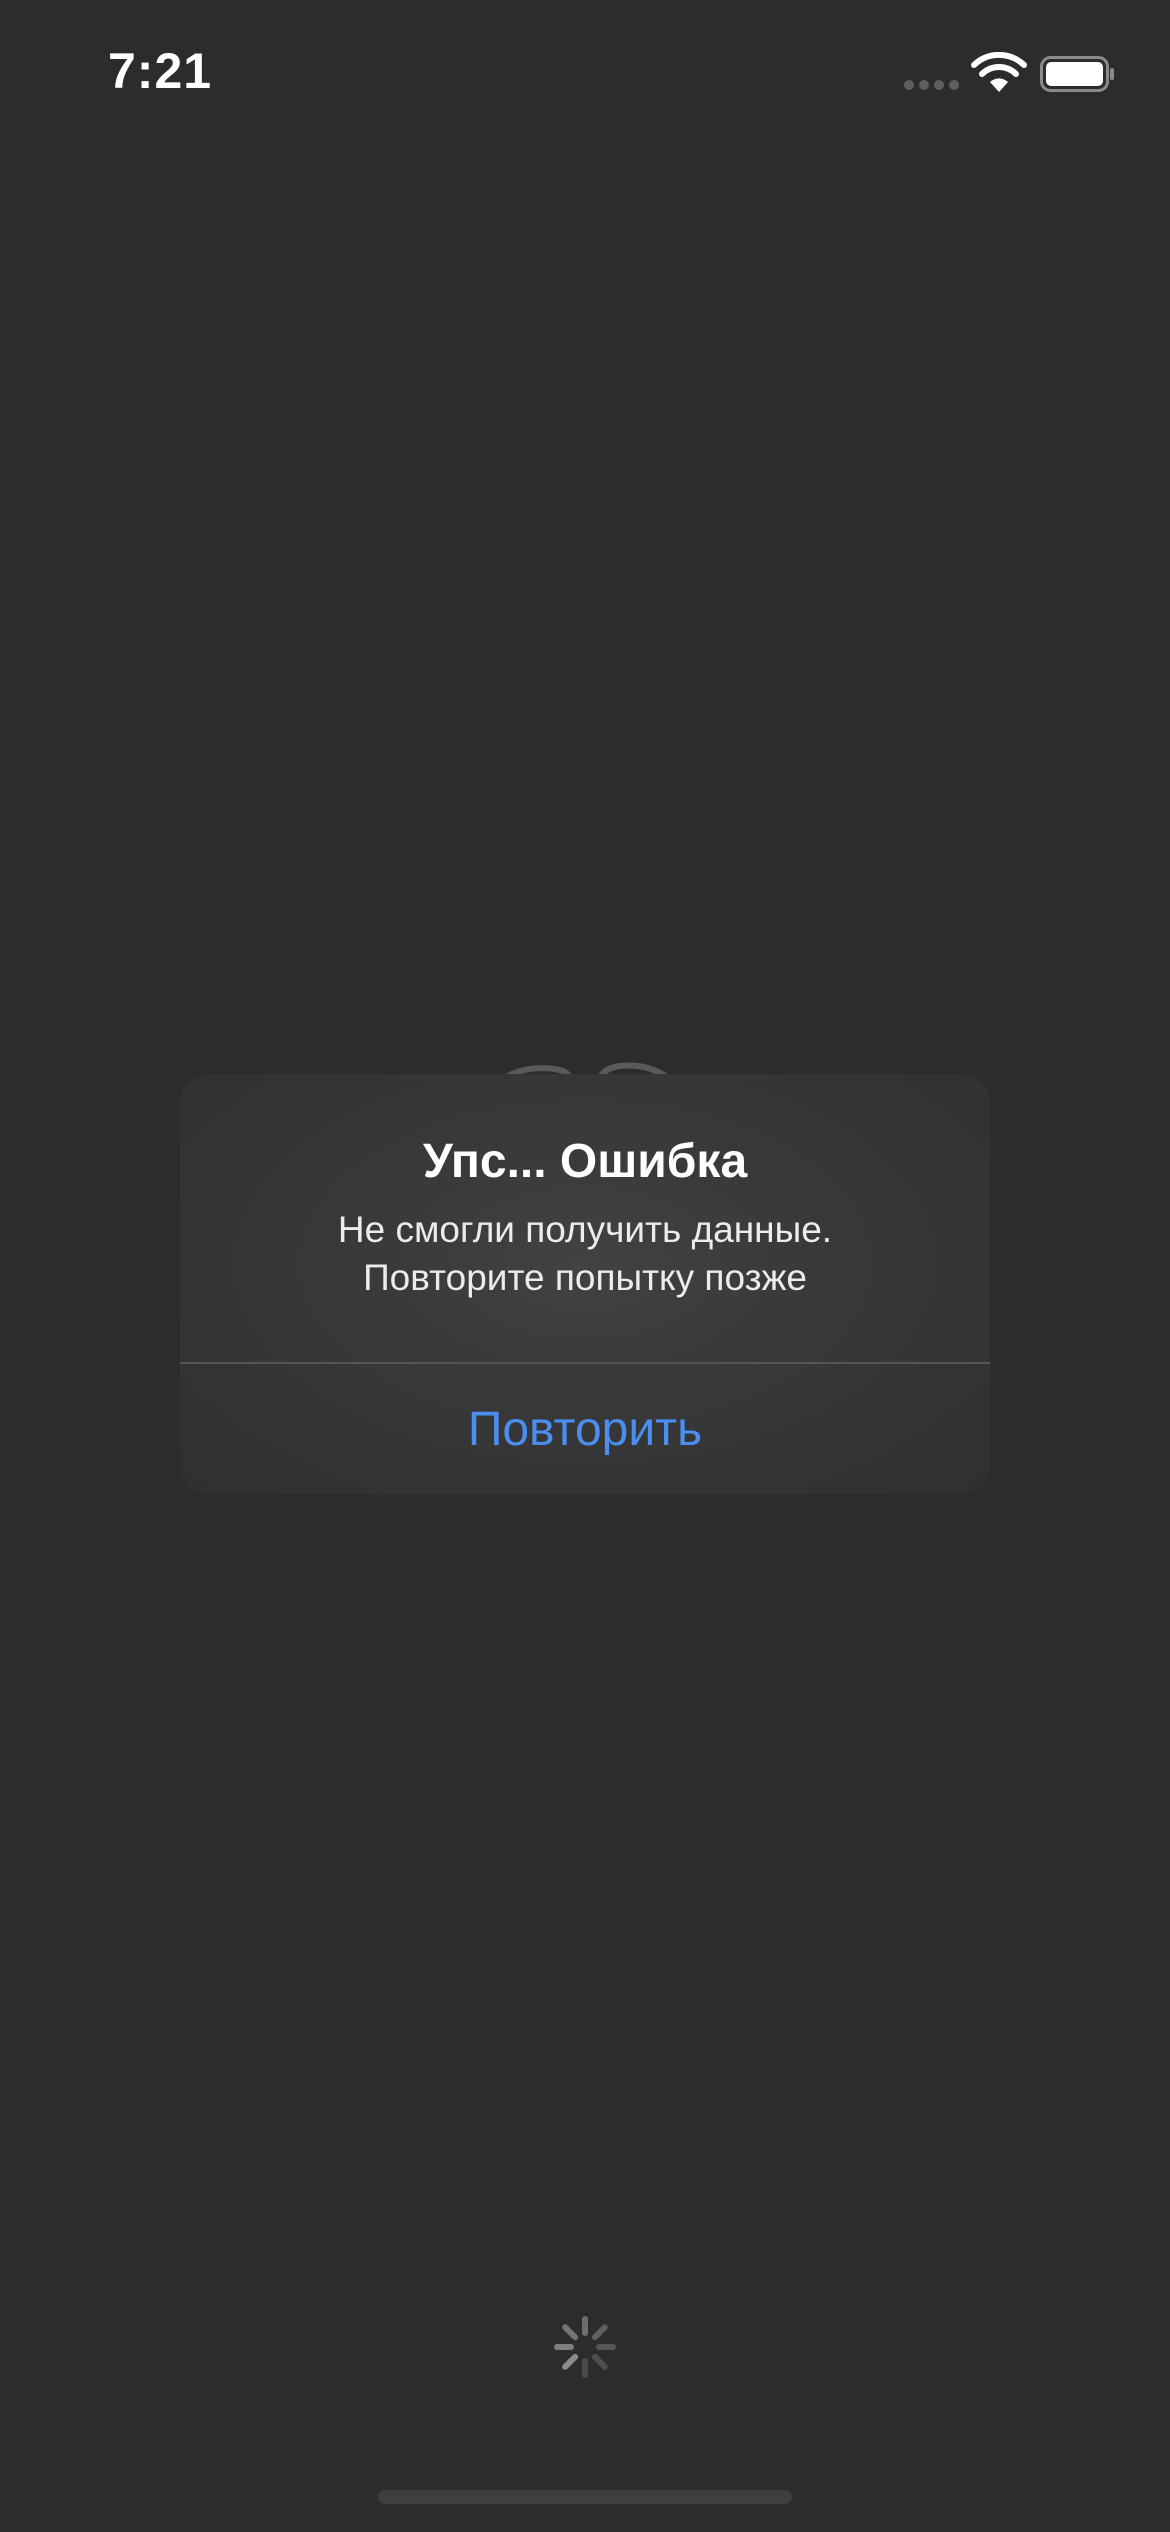 The height and width of the screenshot is (2532, 1170). Describe the element at coordinates (1077, 74) in the screenshot. I see `battery-full-icon` at that location.